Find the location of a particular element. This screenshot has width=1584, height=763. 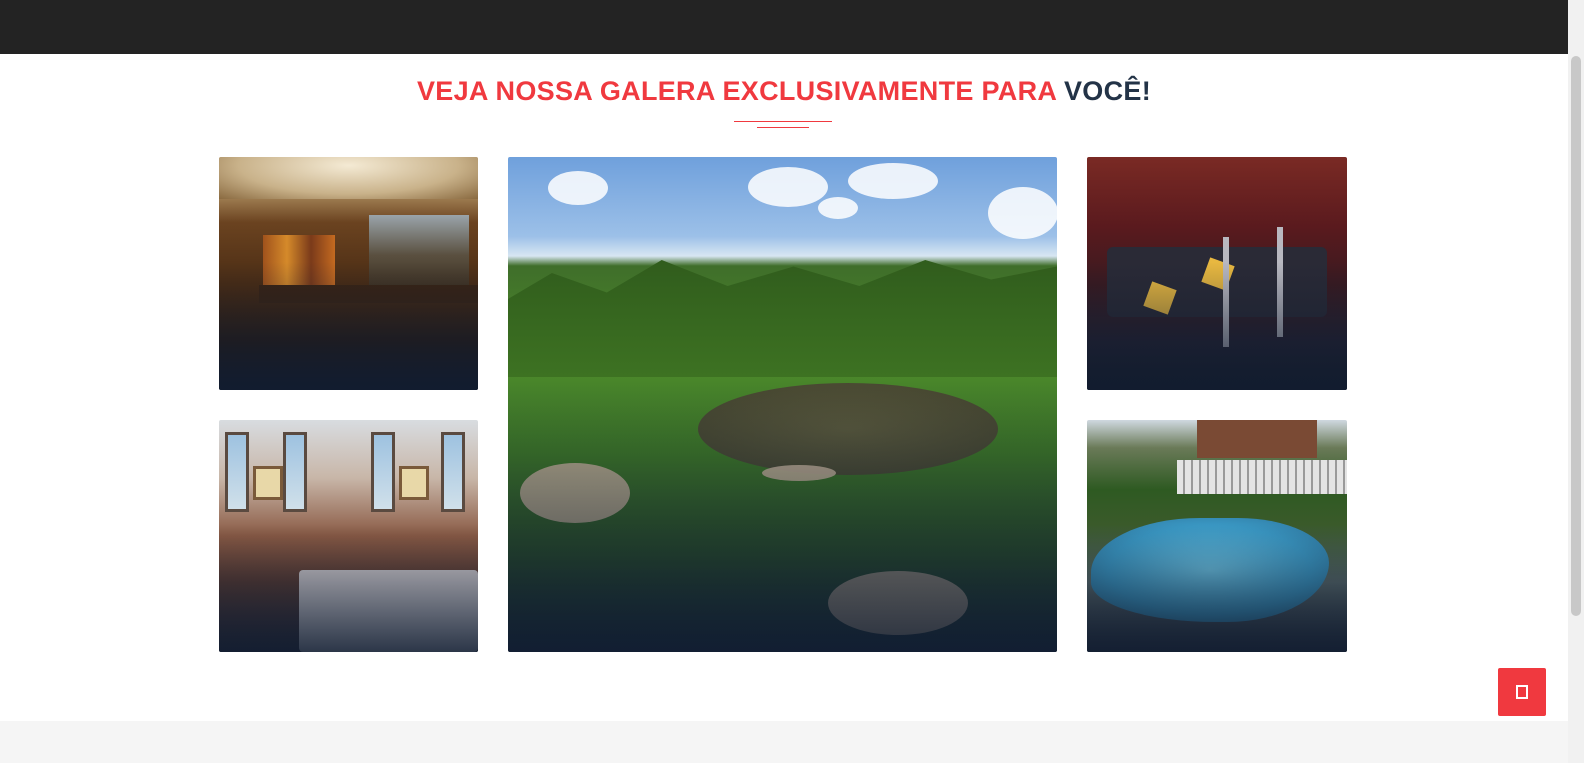

page-scrollbar is located at coordinates (1576, 381).